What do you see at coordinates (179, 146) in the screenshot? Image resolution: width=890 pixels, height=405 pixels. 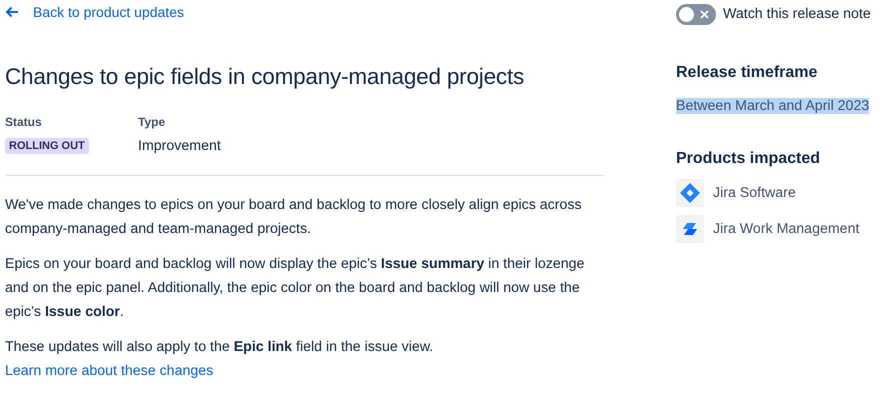 I see `field-value: Improvement` at bounding box center [179, 146].